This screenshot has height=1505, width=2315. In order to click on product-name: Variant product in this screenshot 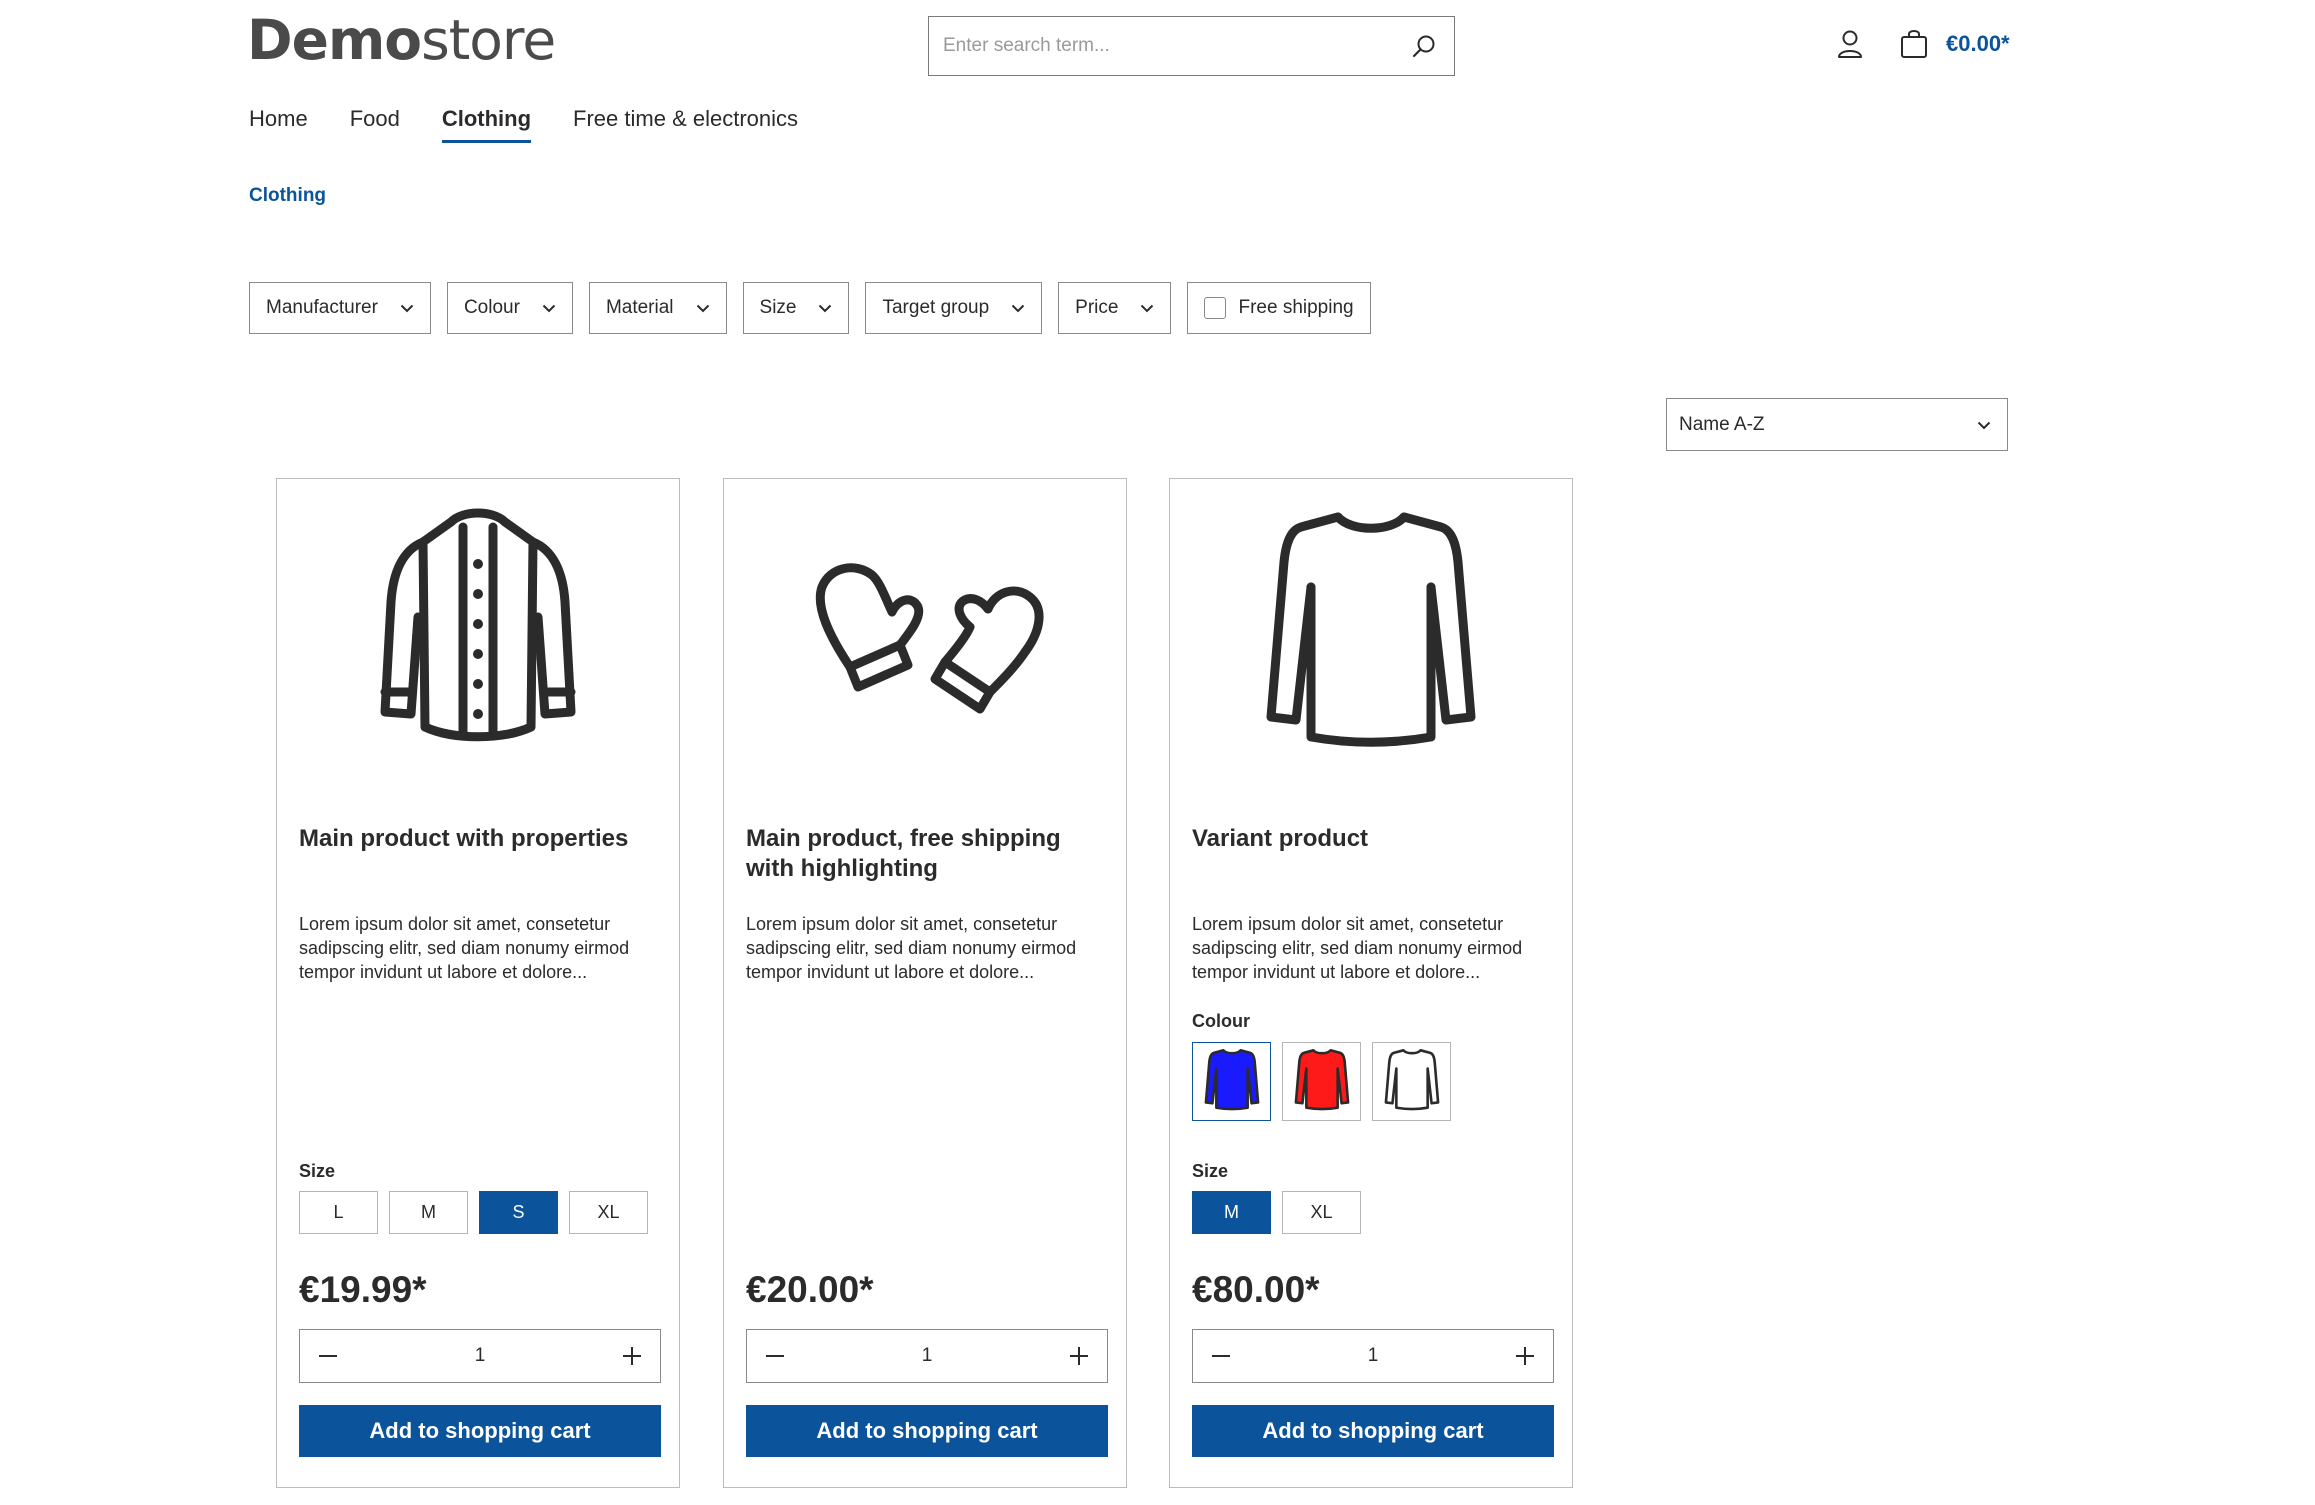, I will do `click(1372, 839)`.